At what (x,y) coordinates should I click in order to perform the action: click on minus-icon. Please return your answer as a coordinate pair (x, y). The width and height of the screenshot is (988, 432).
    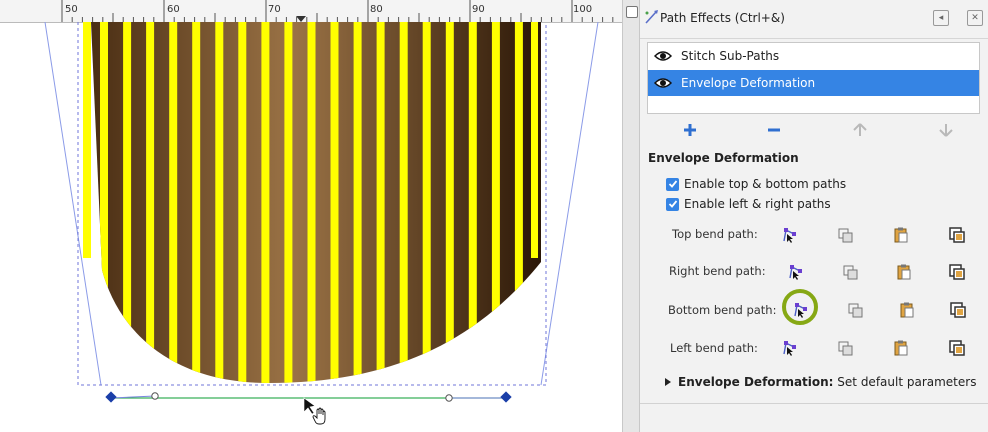
    Looking at the image, I should click on (774, 130).